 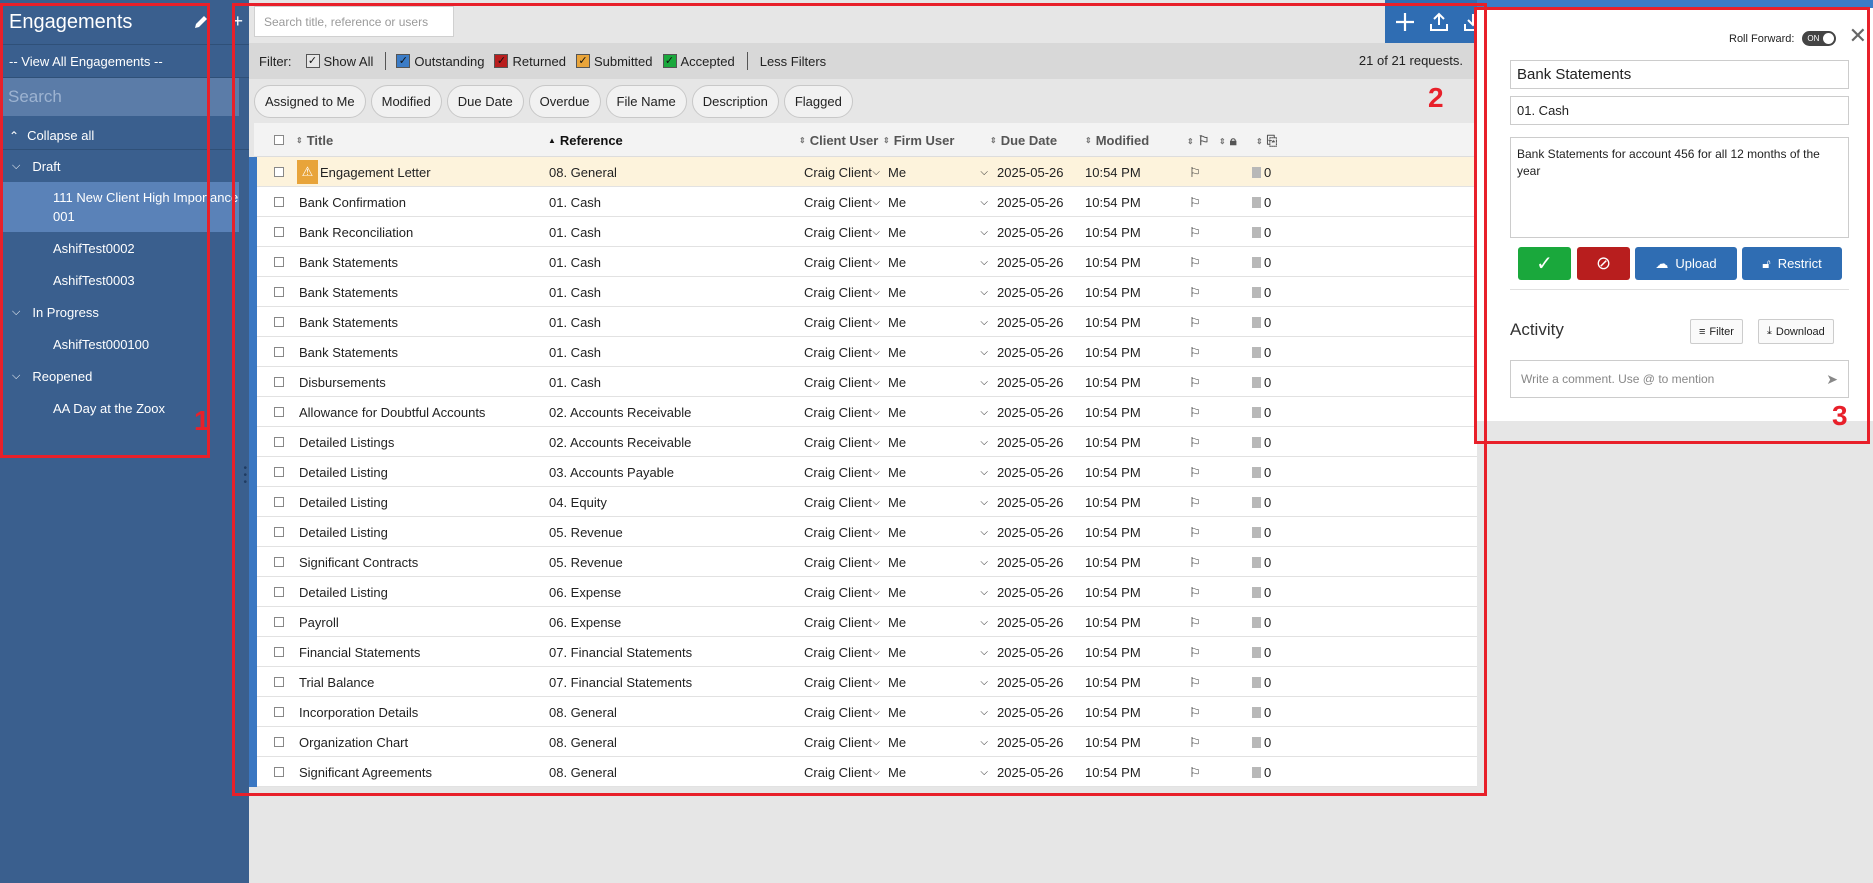 I want to click on request-search, so click(x=354, y=21).